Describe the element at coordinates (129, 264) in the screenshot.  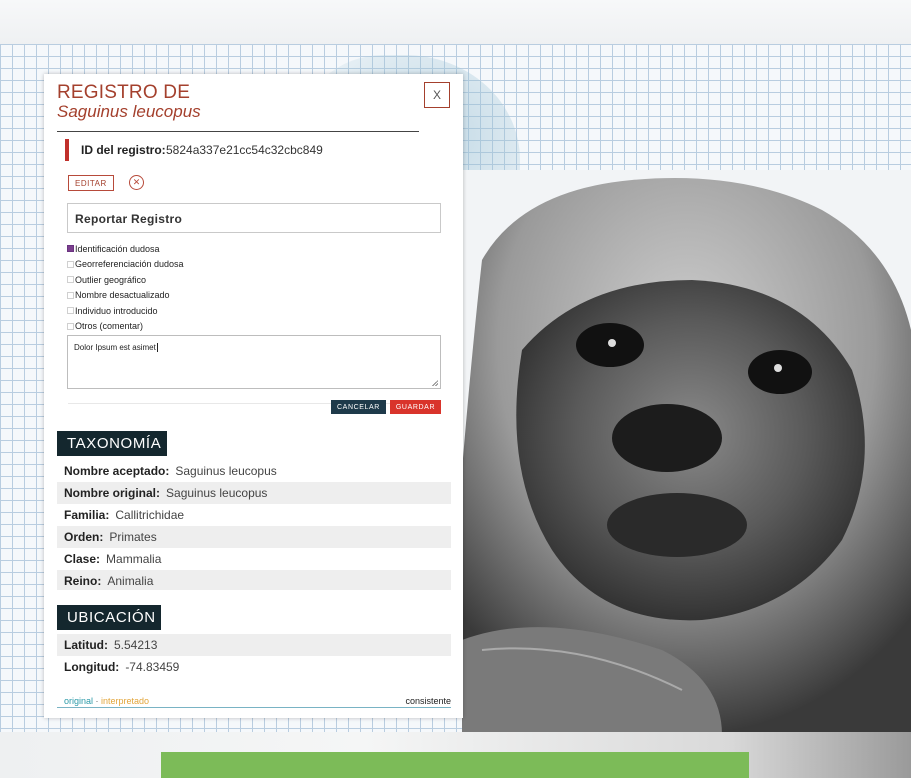
I see `option-label: Georreferenciación dudosa` at that location.